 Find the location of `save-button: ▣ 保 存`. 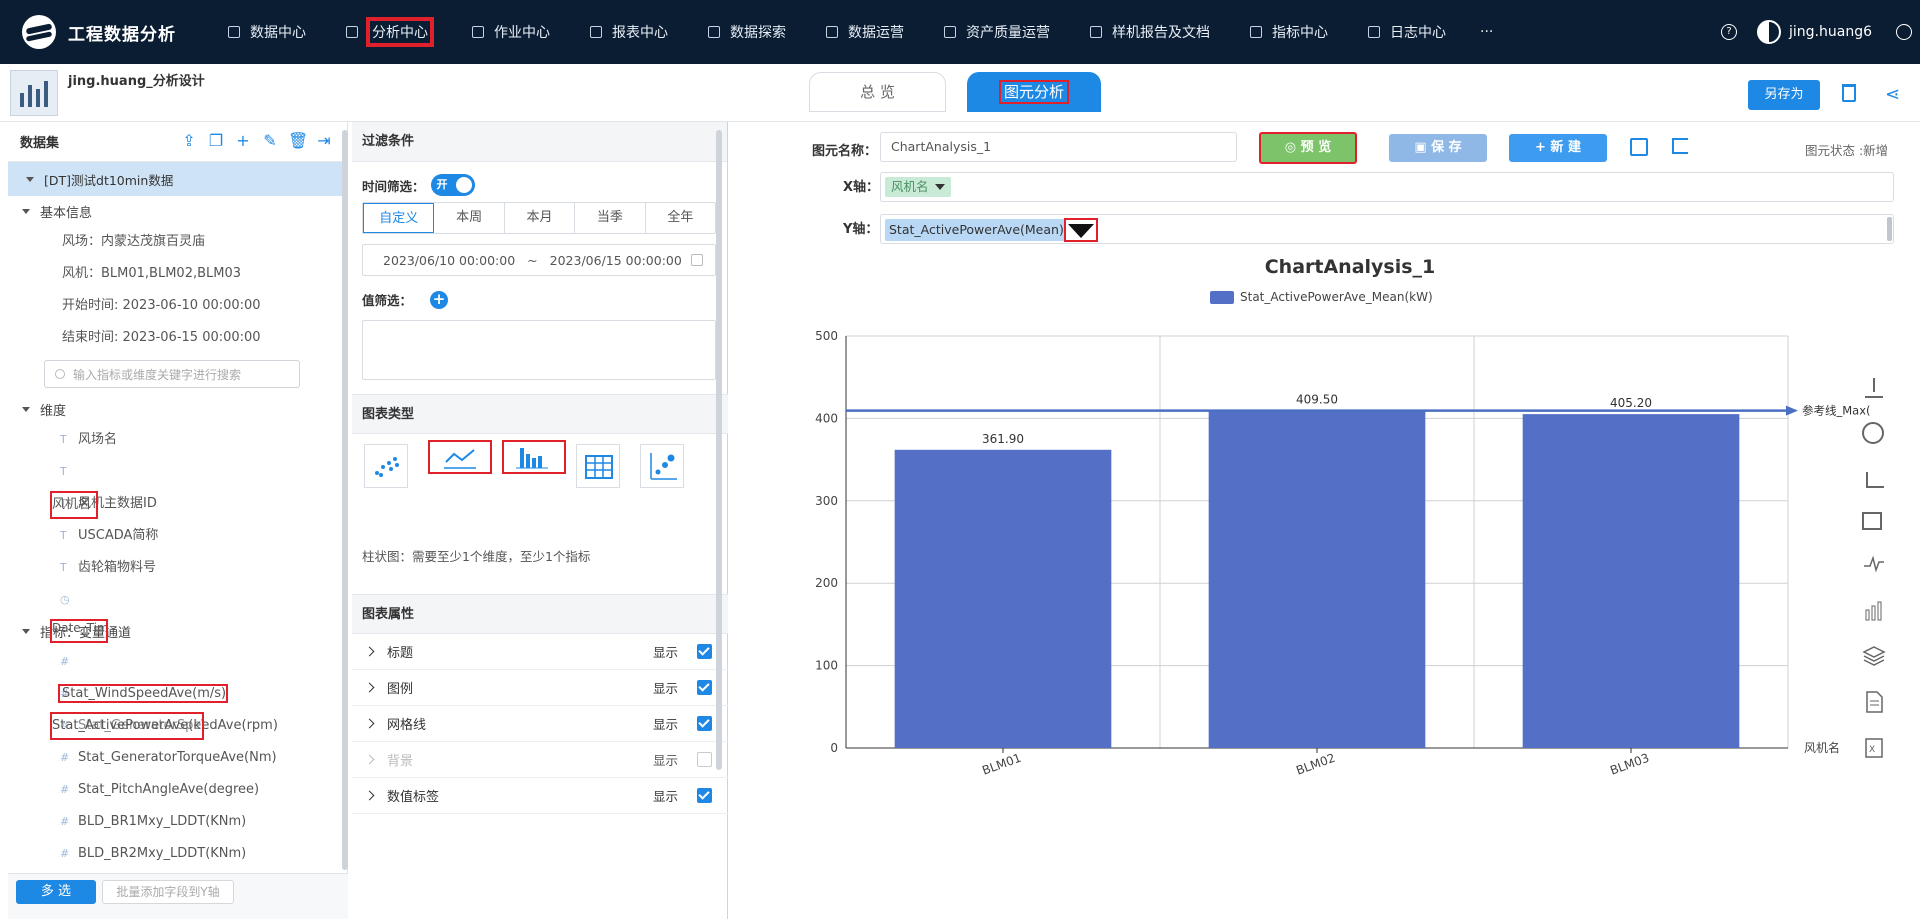

save-button: ▣ 保 存 is located at coordinates (1438, 148).